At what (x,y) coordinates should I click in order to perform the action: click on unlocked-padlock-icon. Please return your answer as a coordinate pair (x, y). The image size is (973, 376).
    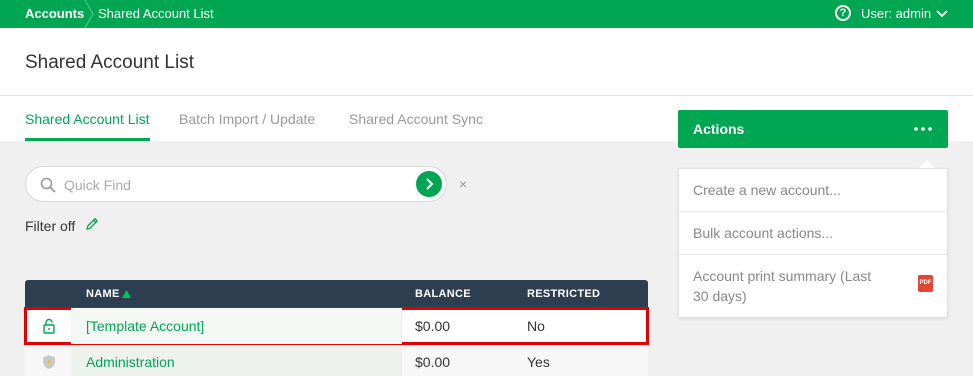
    Looking at the image, I should click on (49, 326).